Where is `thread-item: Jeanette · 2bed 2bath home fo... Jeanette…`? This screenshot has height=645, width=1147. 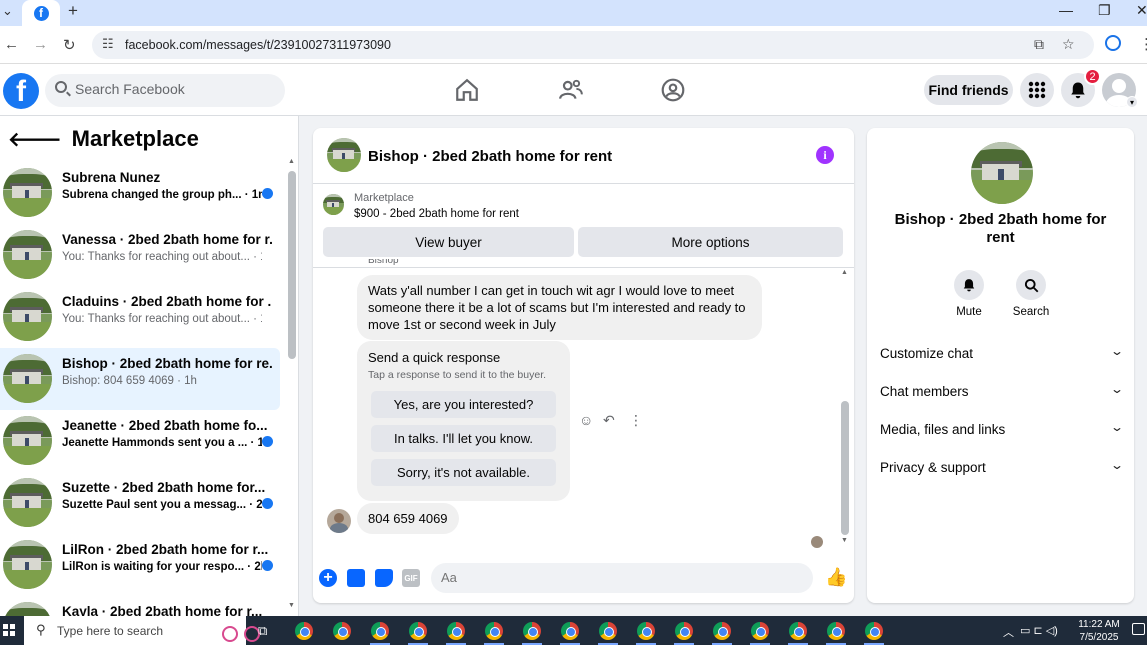
thread-item: Jeanette · 2bed 2bath home fo... Jeanette… is located at coordinates (140, 441).